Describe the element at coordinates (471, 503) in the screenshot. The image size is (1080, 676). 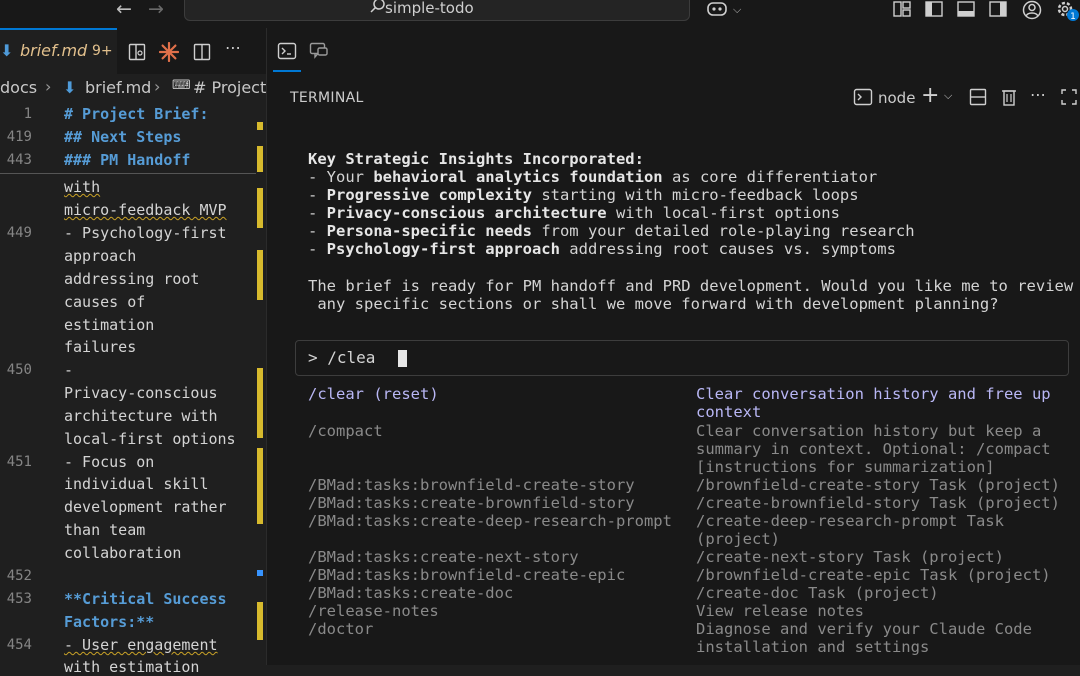
I see `suggestion-create-brownfield-story: /BMad:tasks:create-brownfield-story` at that location.